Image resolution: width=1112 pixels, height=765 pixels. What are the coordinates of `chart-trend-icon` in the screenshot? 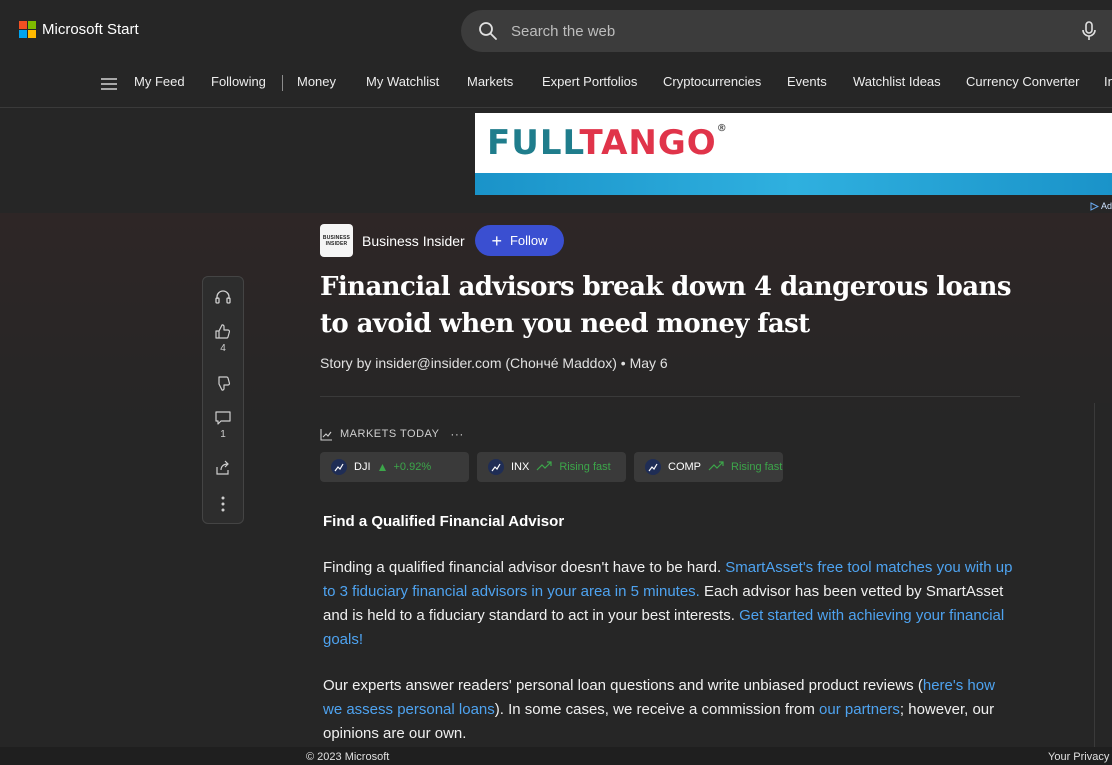 It's located at (326, 434).